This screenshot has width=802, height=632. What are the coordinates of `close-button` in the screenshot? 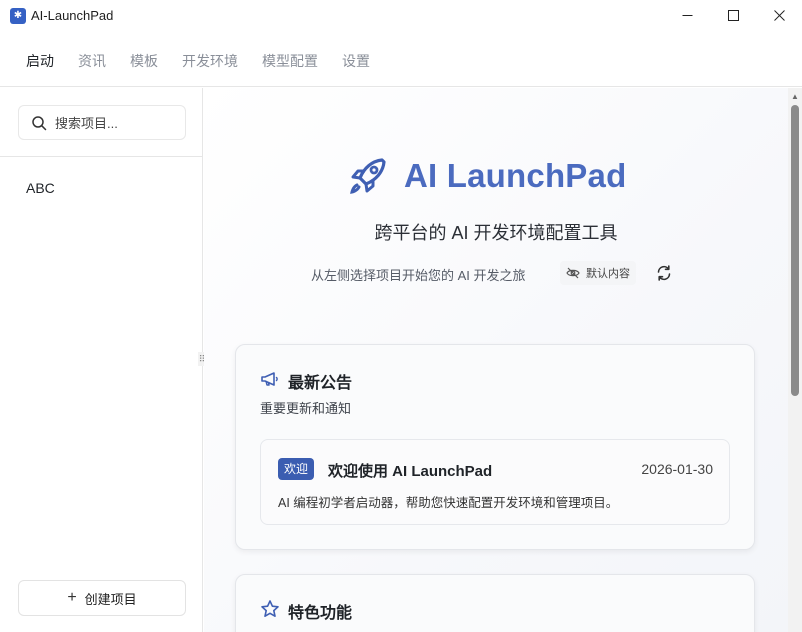 It's located at (779, 15).